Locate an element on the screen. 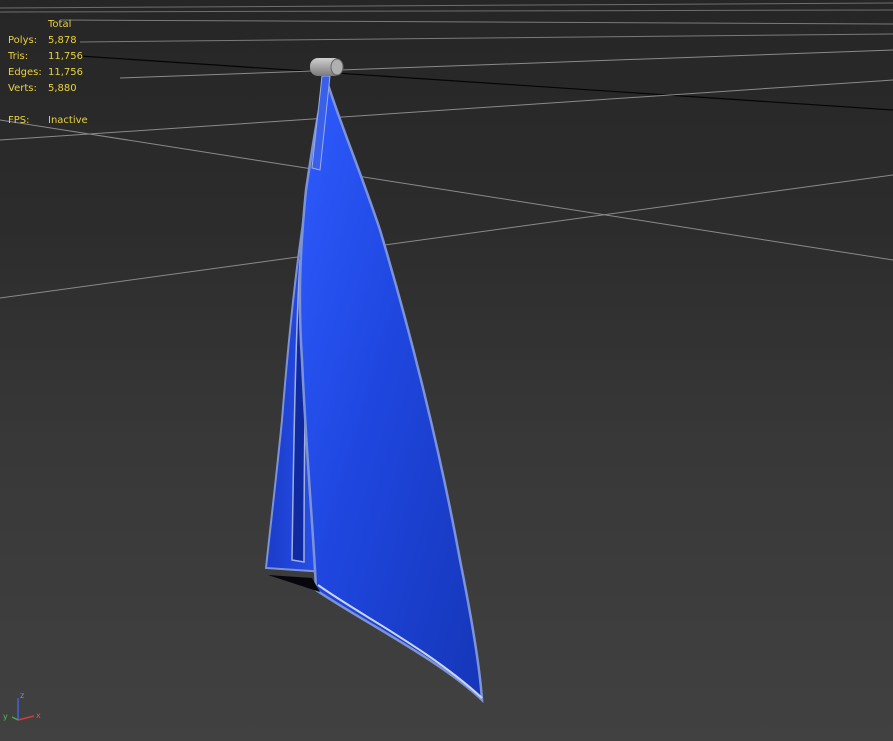 The width and height of the screenshot is (893, 741). axis-x-label: x is located at coordinates (38, 715).